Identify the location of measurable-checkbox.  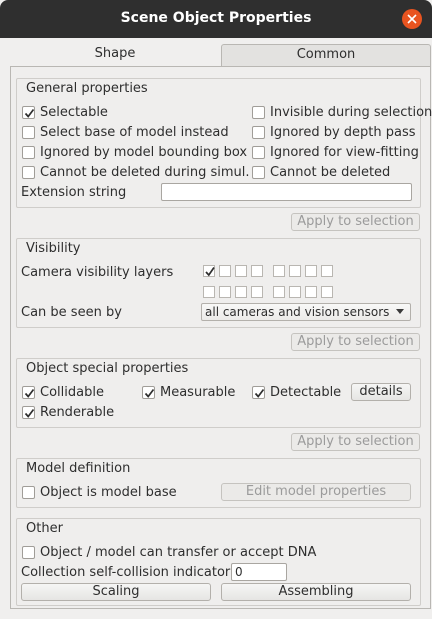
(148, 392).